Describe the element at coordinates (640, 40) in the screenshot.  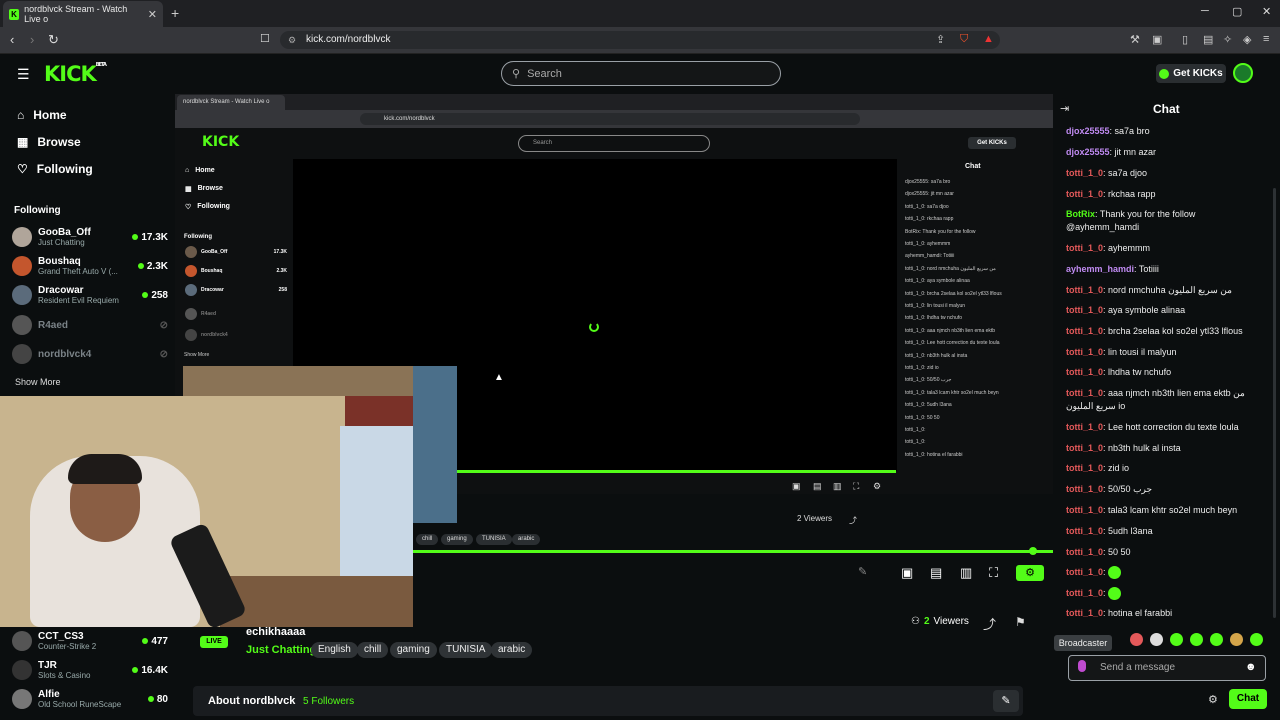
I see `address-bar: ⚙ kick.com/nordblvck` at that location.